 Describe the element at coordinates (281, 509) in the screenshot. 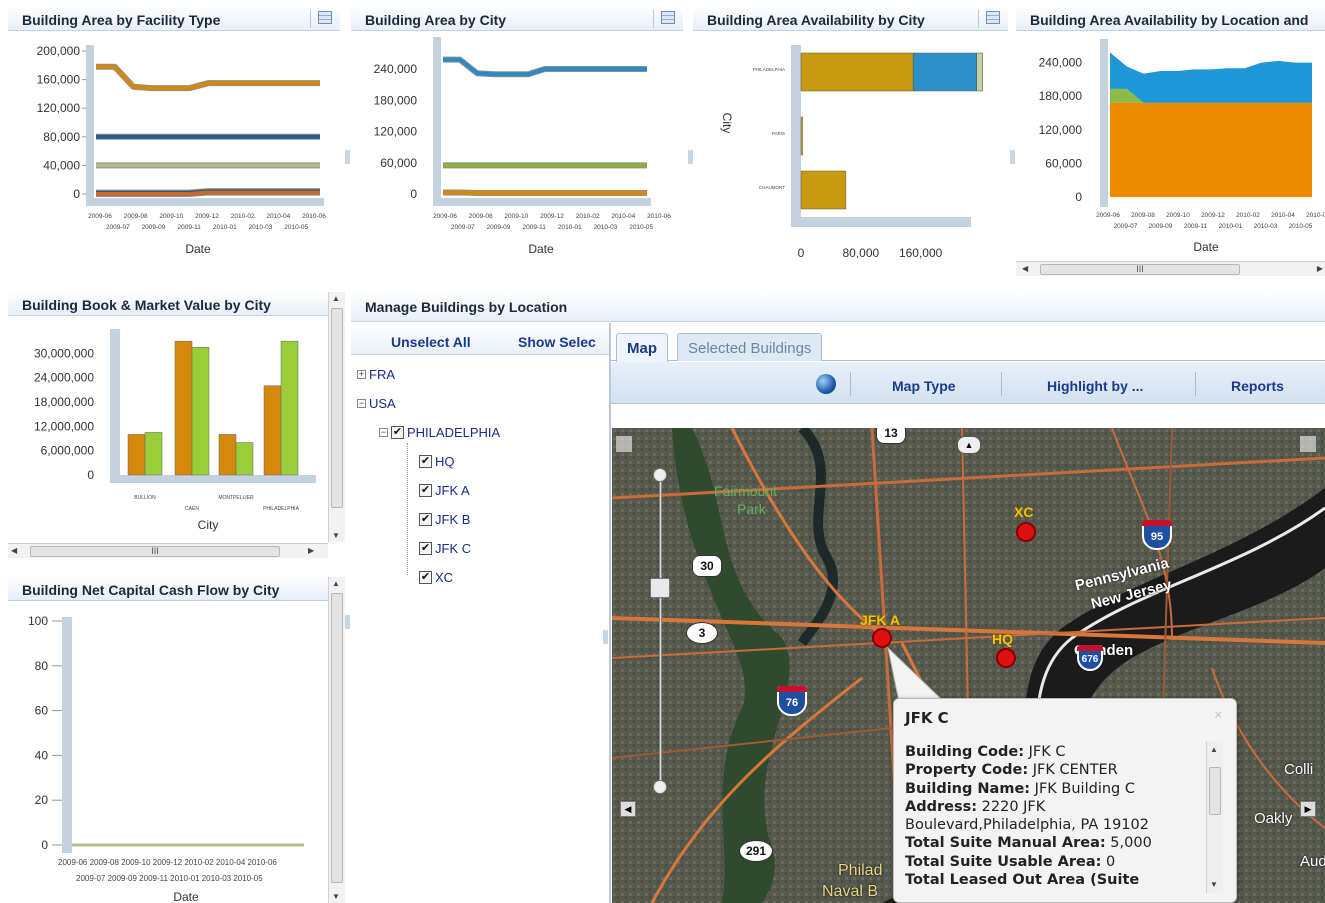

I see `x-tick-label: PHILADELPHIA` at that location.